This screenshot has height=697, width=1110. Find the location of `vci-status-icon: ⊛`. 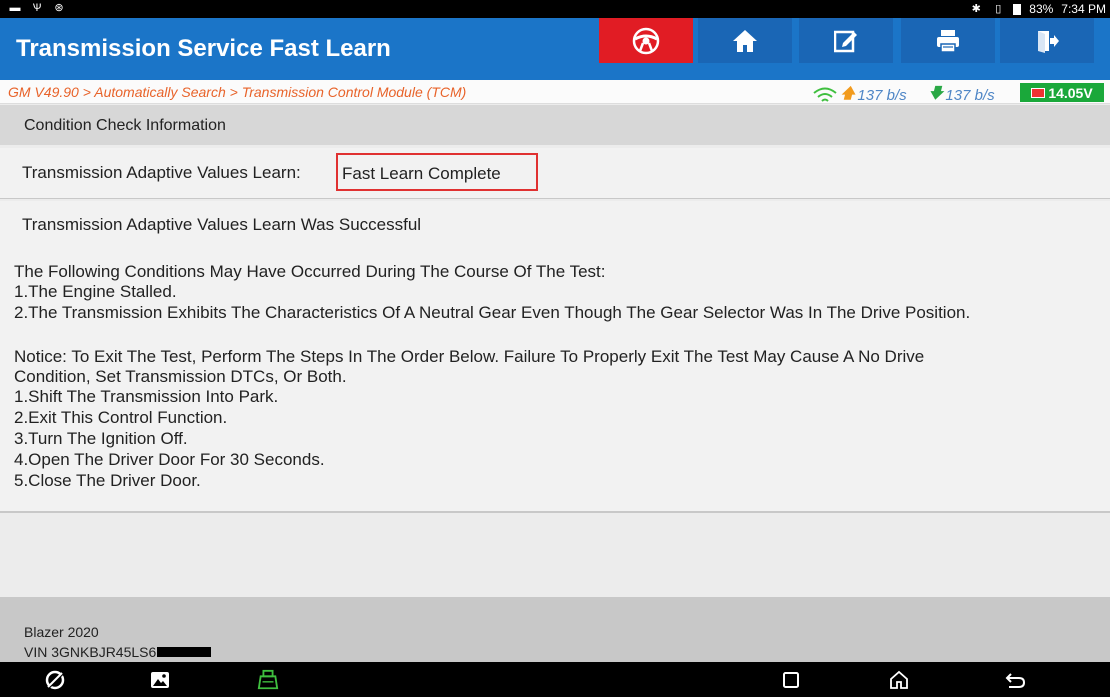

vci-status-icon: ⊛ is located at coordinates (59, 8).